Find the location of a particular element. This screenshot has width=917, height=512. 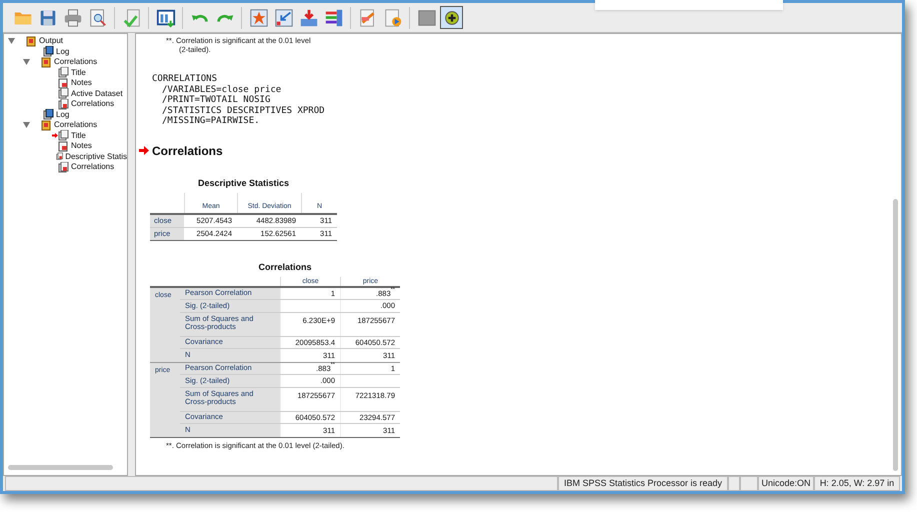

horizontal-scrollbar is located at coordinates (60, 467).